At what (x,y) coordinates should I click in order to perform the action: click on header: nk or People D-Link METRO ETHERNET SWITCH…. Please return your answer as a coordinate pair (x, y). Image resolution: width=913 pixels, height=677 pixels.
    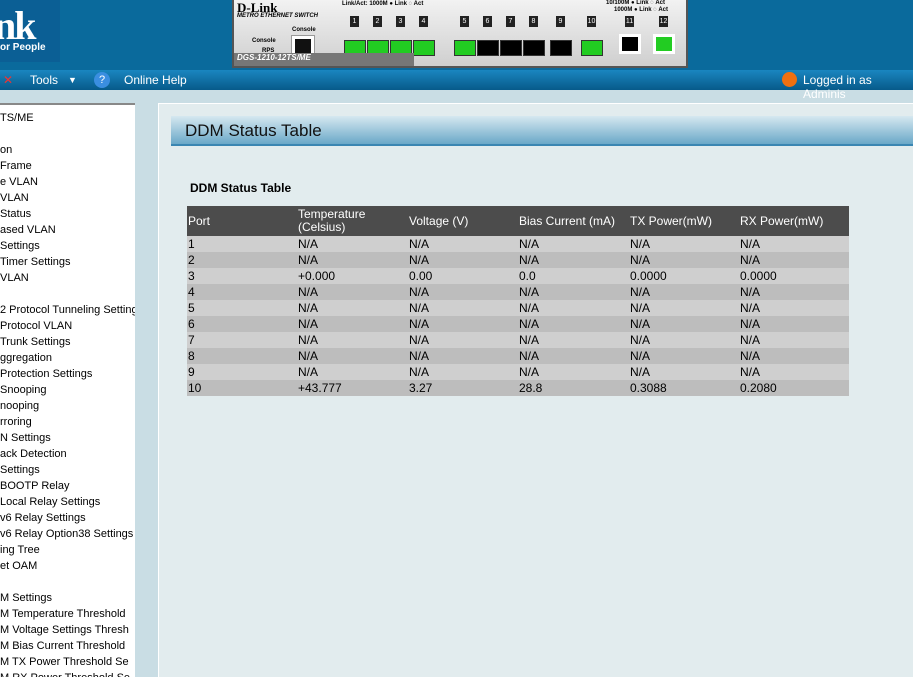
    Looking at the image, I should click on (456, 35).